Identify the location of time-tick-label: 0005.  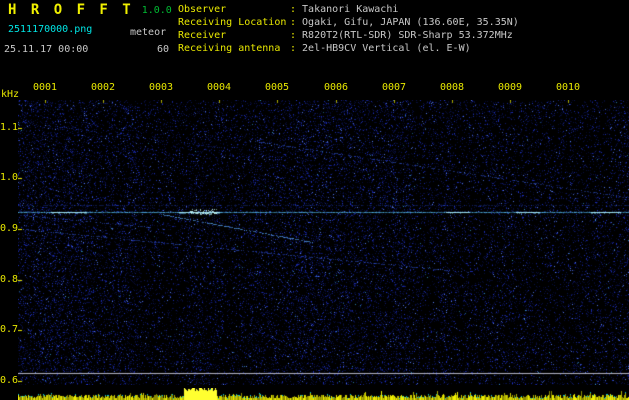
(277, 87).